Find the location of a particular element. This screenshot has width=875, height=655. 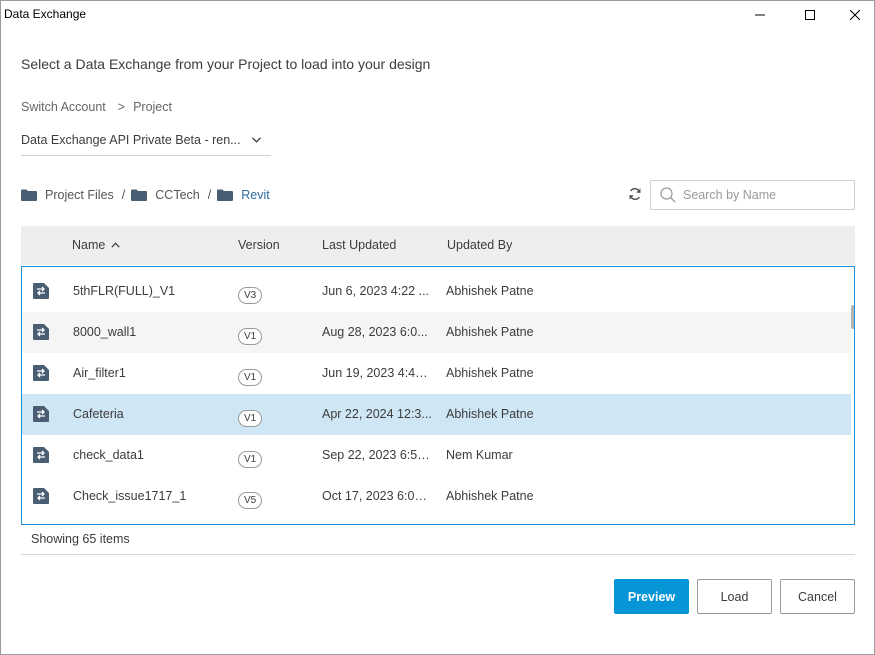

footer-divider is located at coordinates (438, 554).